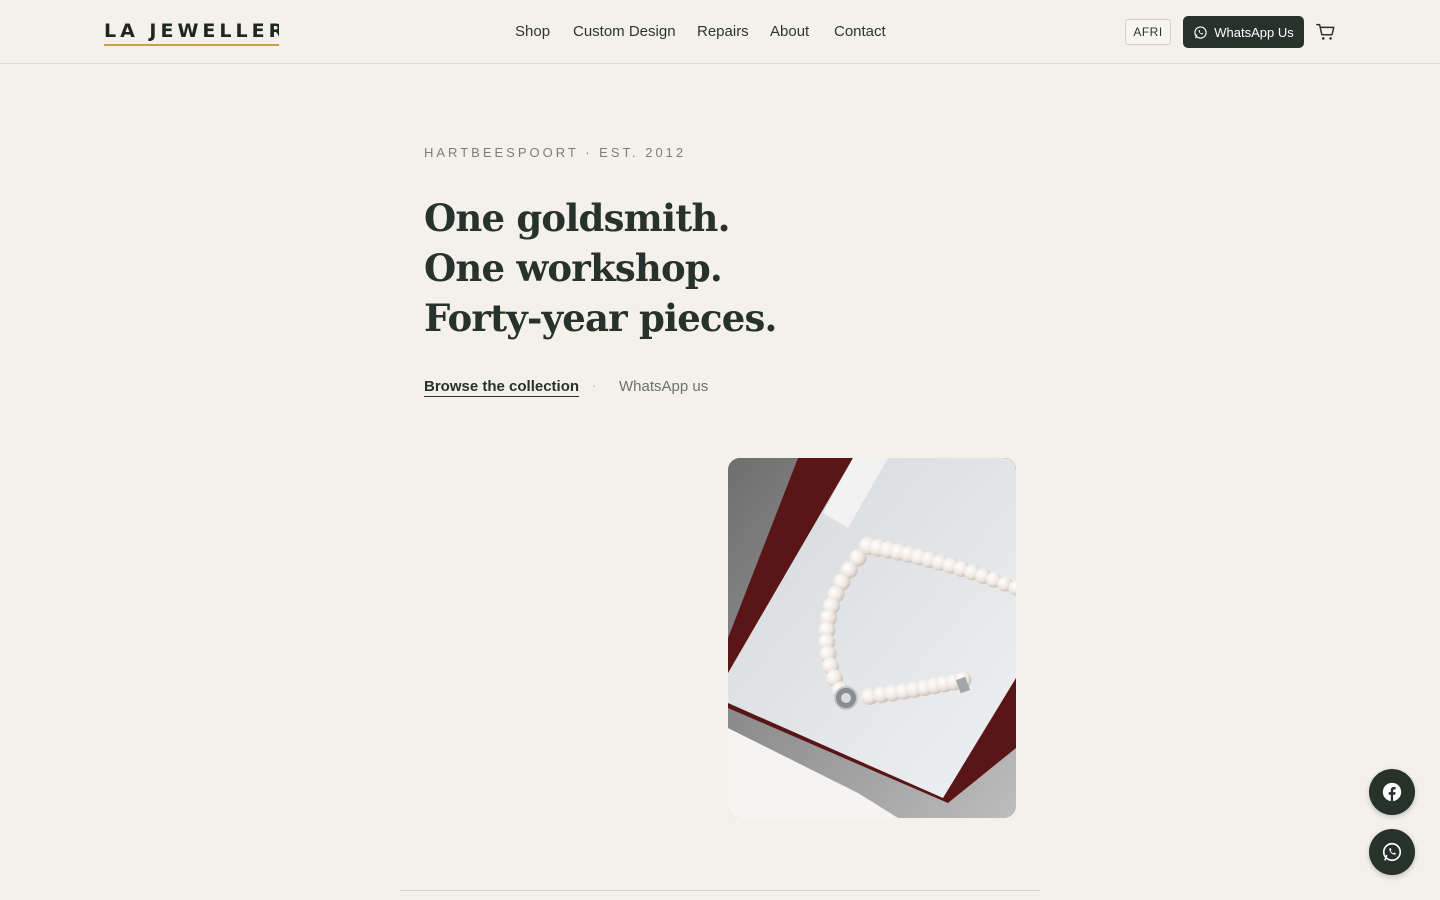 The height and width of the screenshot is (900, 1440). What do you see at coordinates (502, 387) in the screenshot?
I see `browse-collection-link: Browse the collection` at bounding box center [502, 387].